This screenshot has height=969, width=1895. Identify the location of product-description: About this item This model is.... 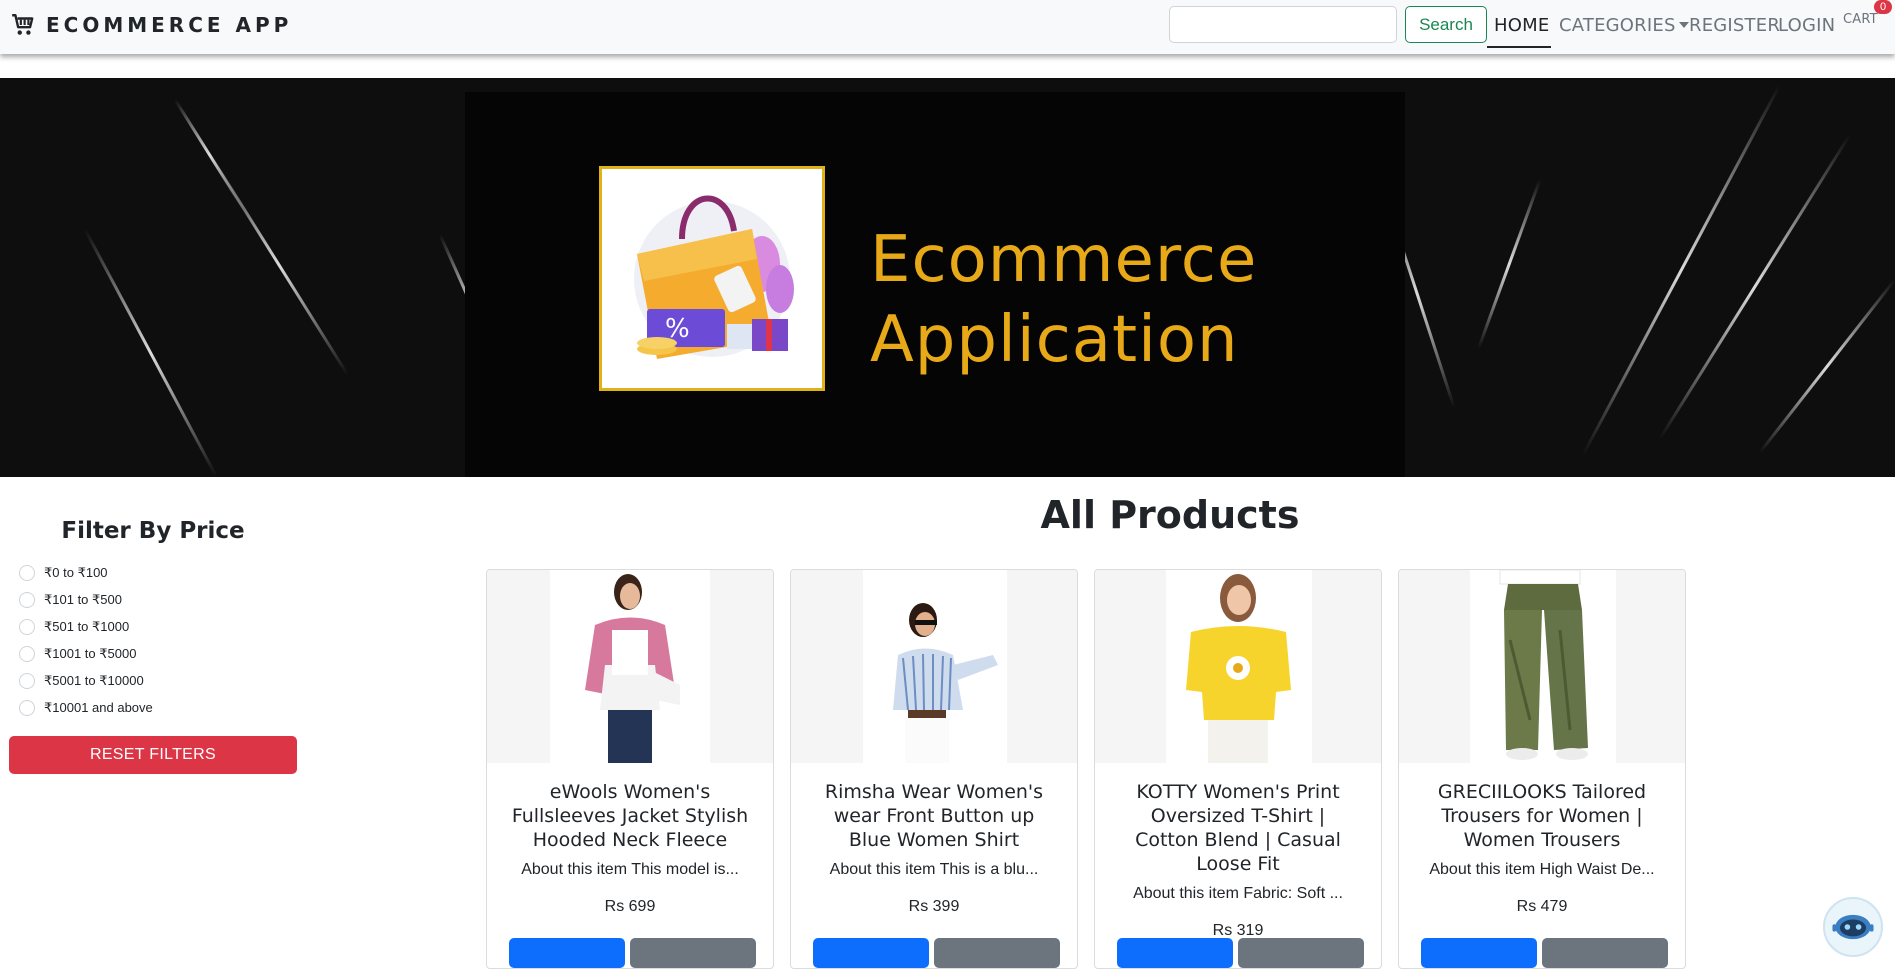
(630, 869).